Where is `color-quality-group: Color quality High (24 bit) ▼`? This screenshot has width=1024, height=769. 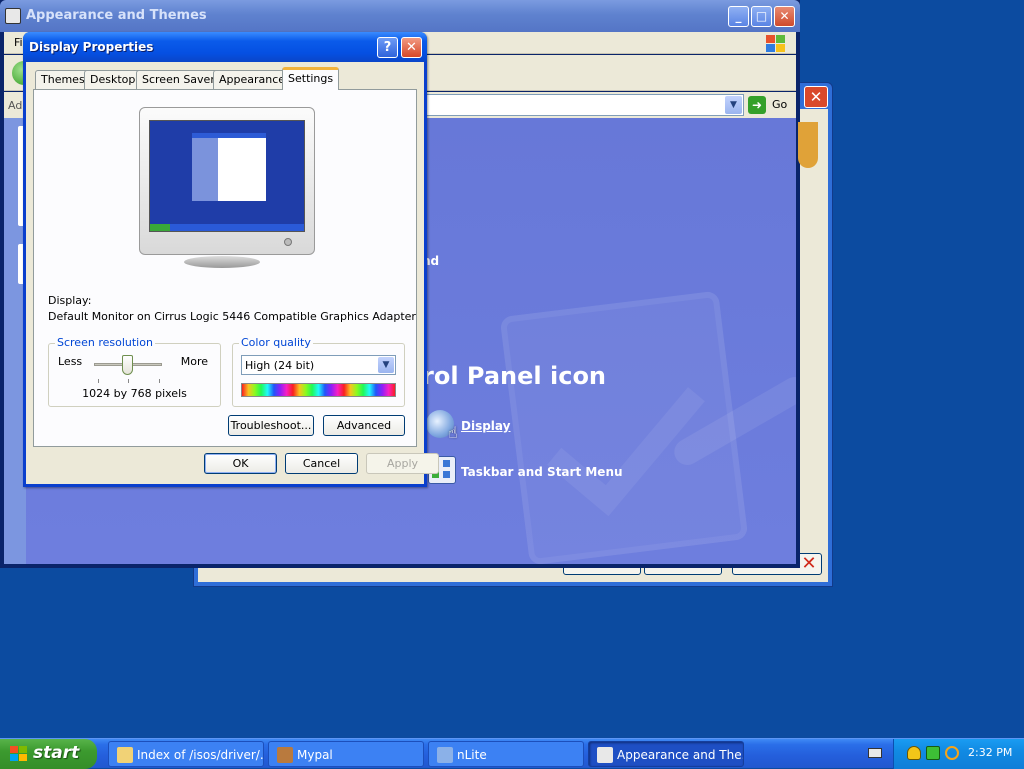
color-quality-group: Color quality High (24 bit) ▼ is located at coordinates (318, 371).